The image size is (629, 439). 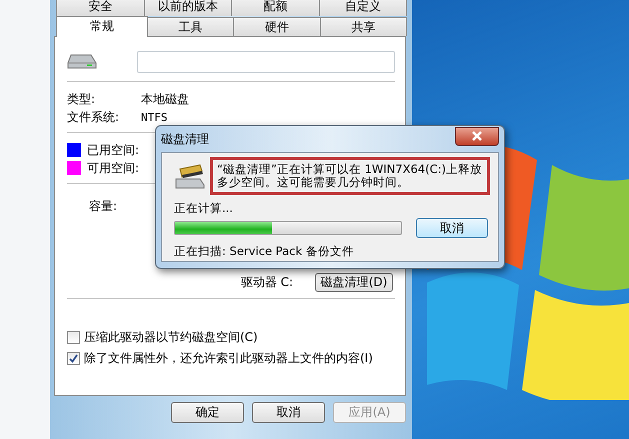 I want to click on hard-drive-icon, so click(x=82, y=62).